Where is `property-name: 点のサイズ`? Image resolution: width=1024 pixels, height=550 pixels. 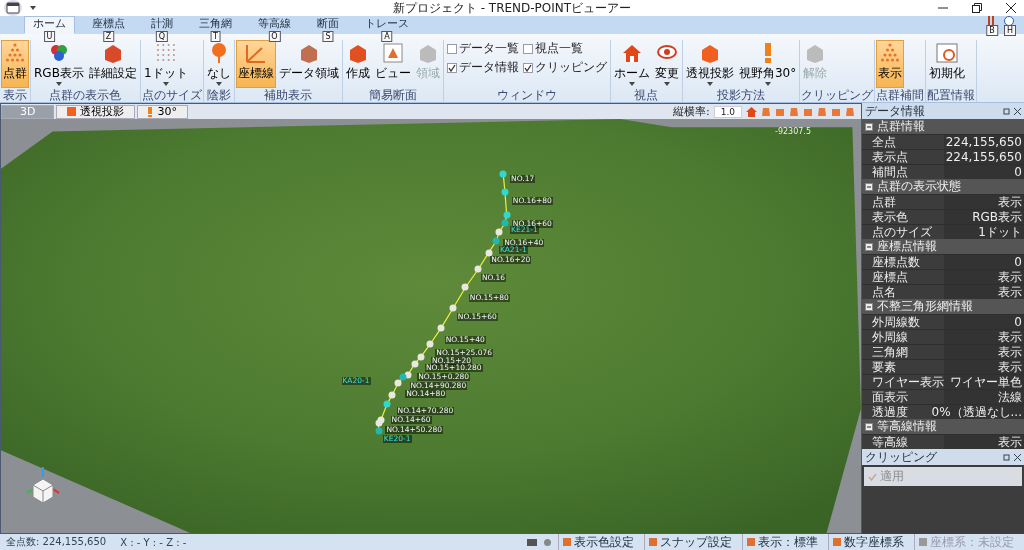 property-name: 点のサイズ is located at coordinates (903, 232).